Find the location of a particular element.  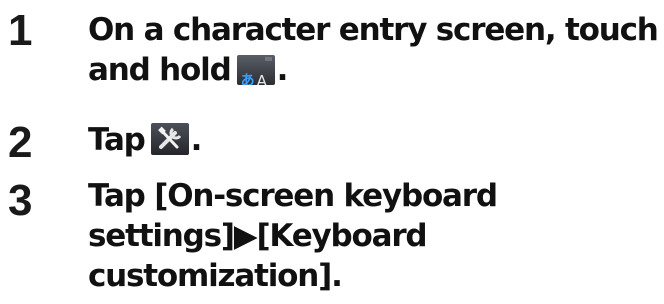

step-number: 1 is located at coordinates (20, 30).